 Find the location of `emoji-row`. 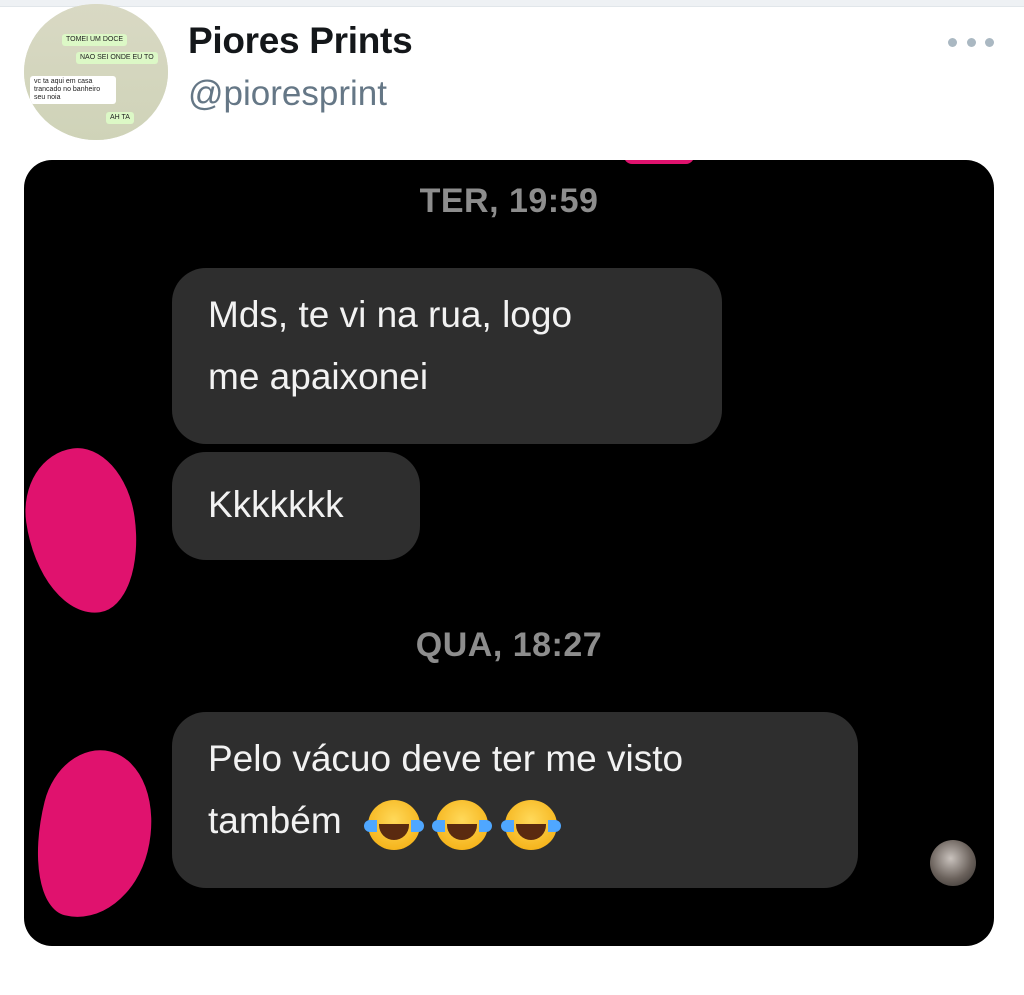

emoji-row is located at coordinates (463, 823).